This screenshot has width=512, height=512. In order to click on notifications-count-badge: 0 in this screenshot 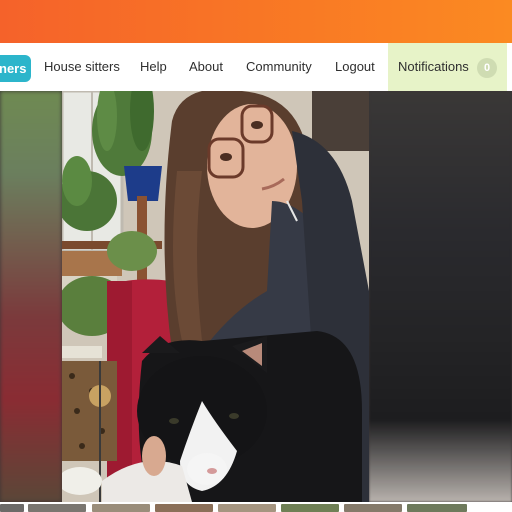, I will do `click(487, 68)`.